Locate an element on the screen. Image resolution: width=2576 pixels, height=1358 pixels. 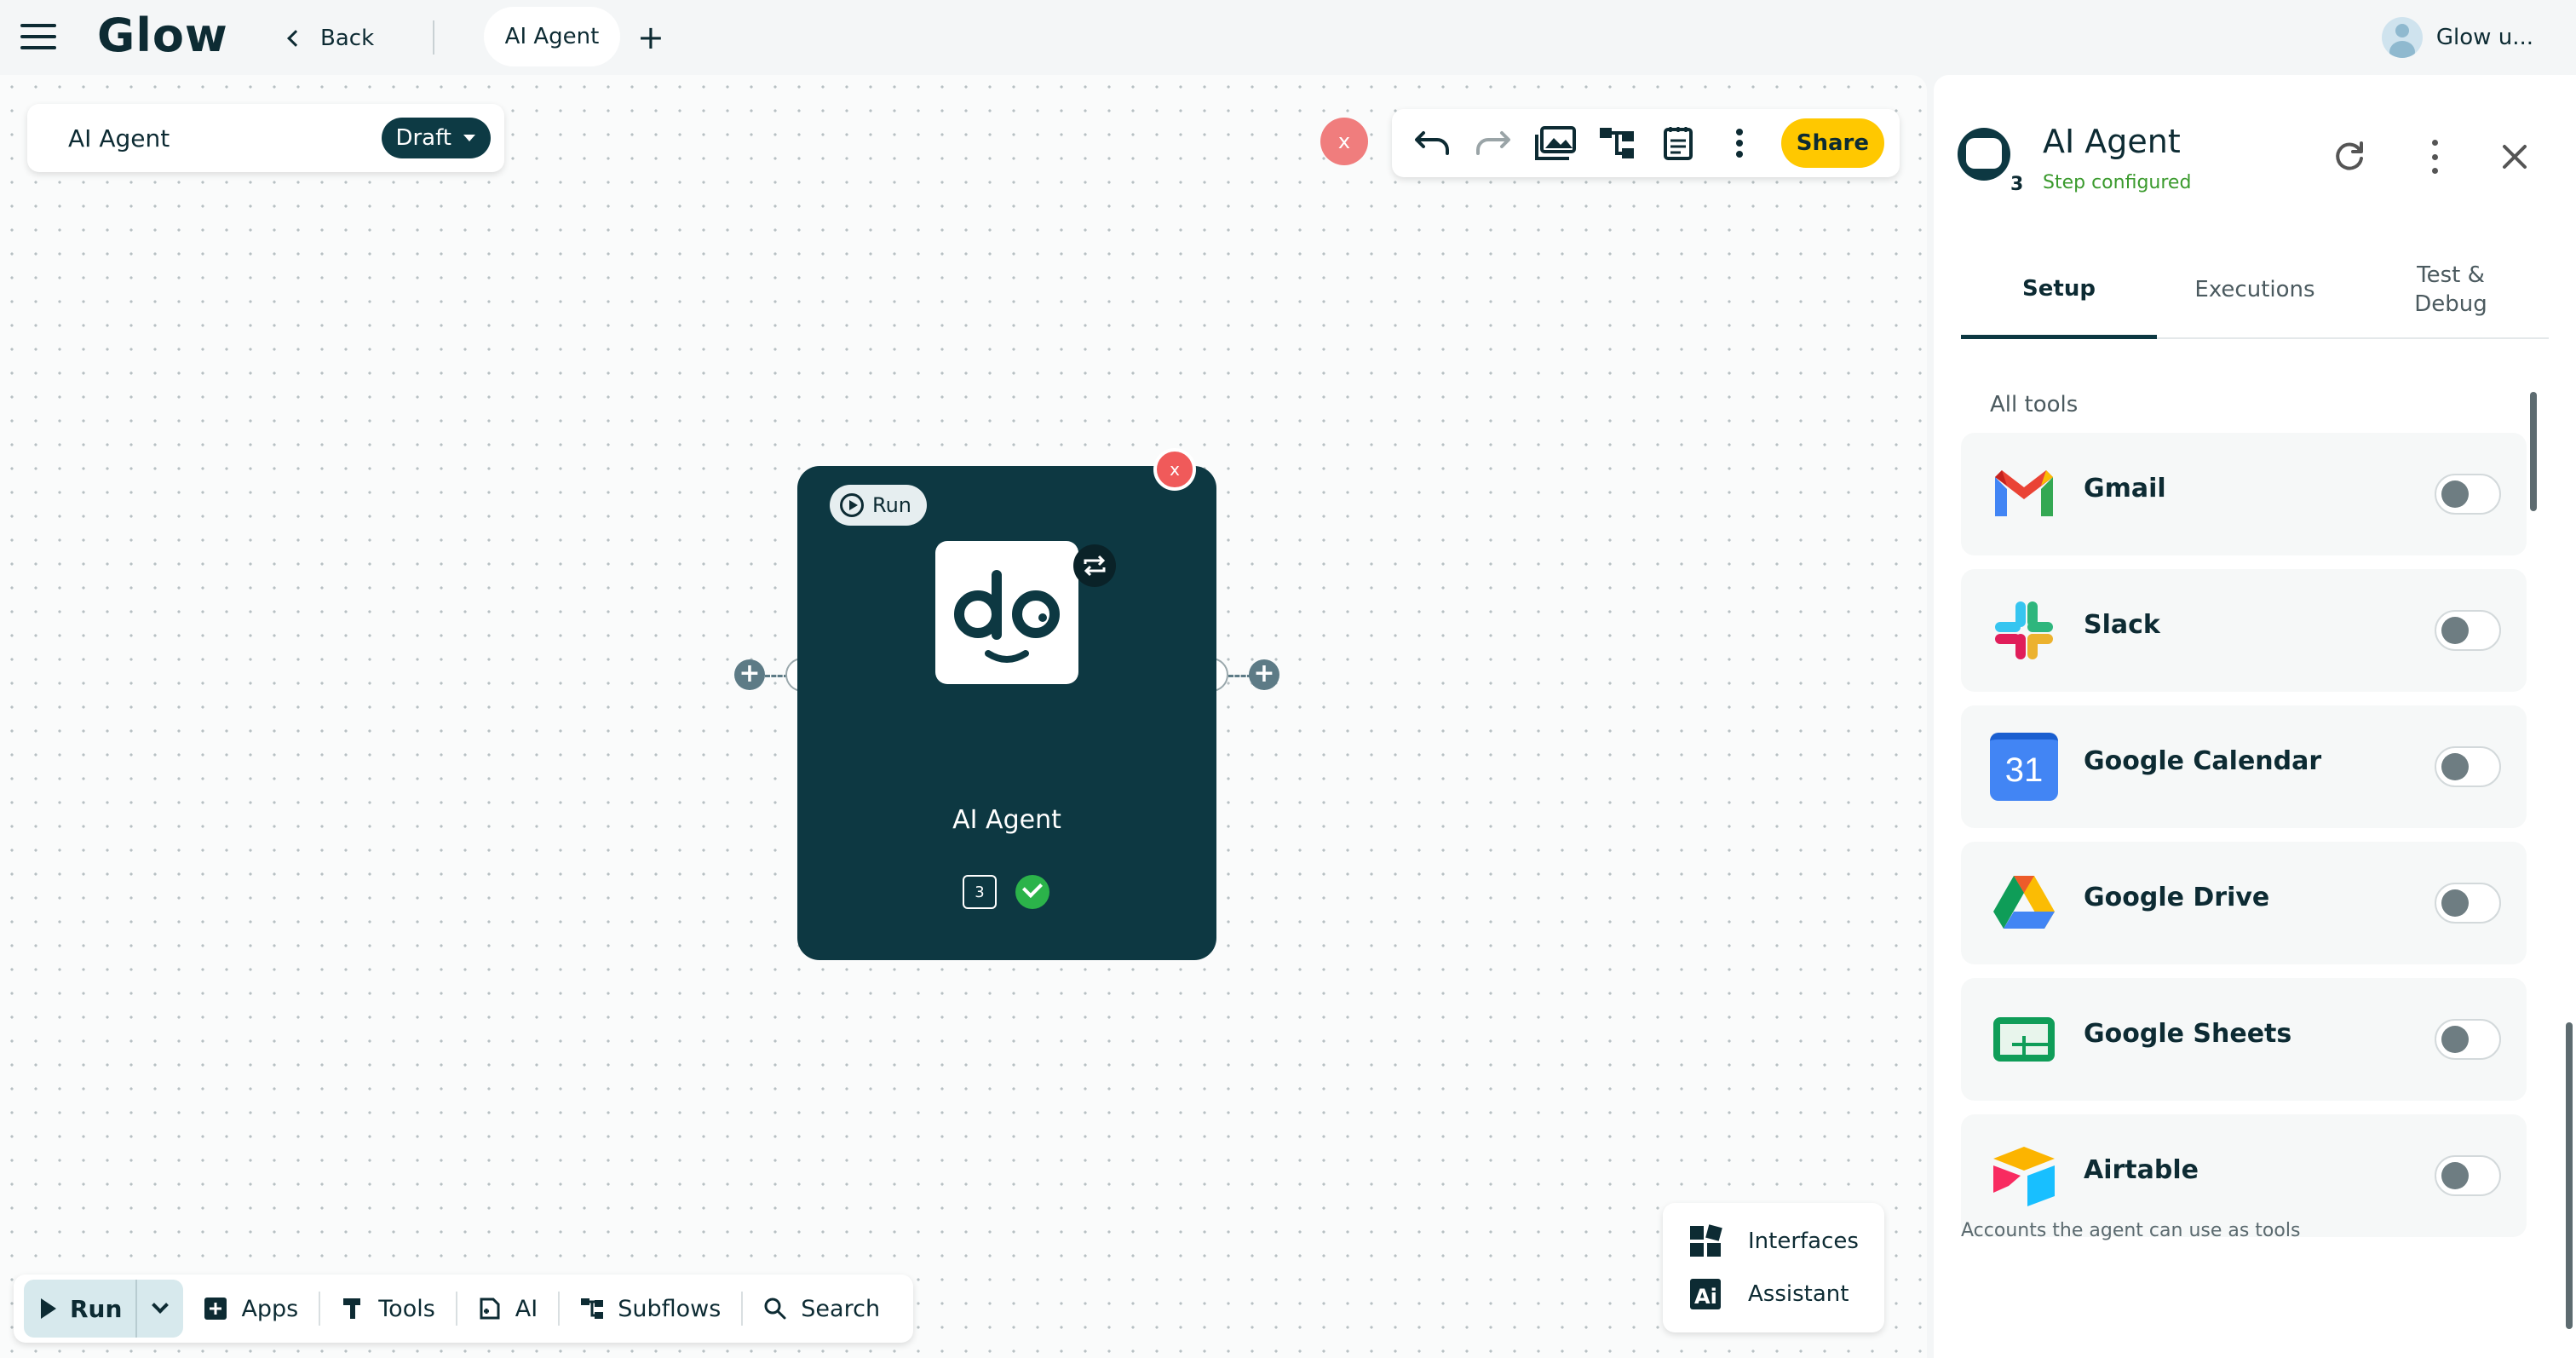
list-item: Airtable is located at coordinates (2244, 1175).